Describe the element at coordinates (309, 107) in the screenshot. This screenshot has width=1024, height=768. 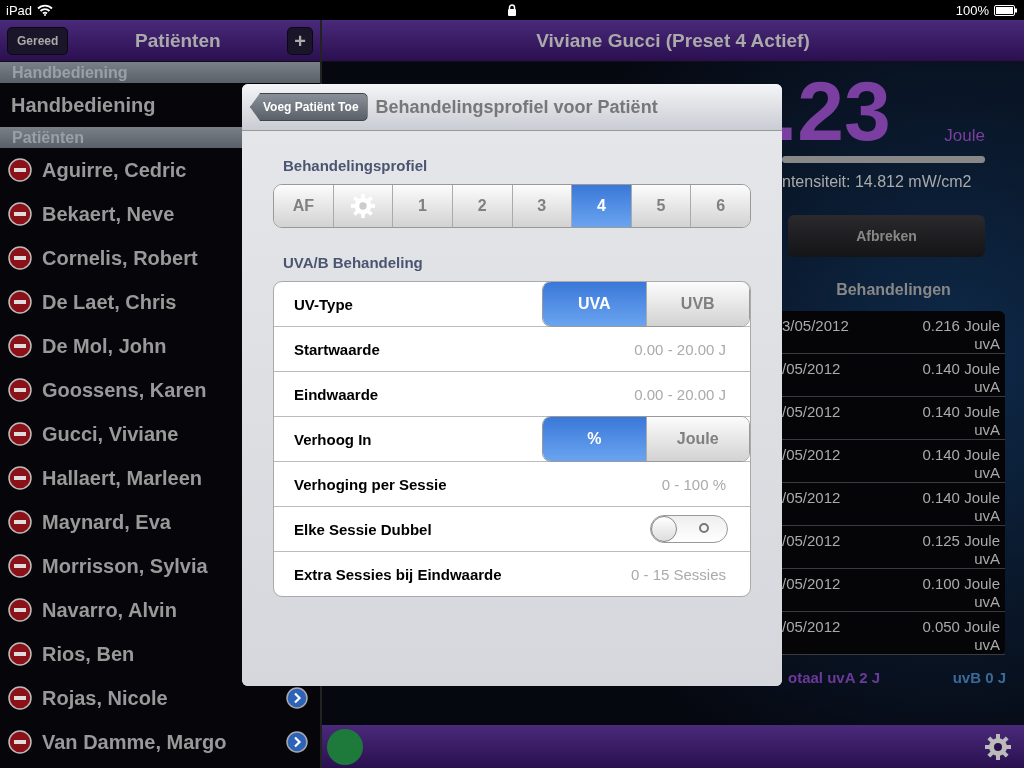
I see `back-button: Voeg Patiënt Toe` at that location.